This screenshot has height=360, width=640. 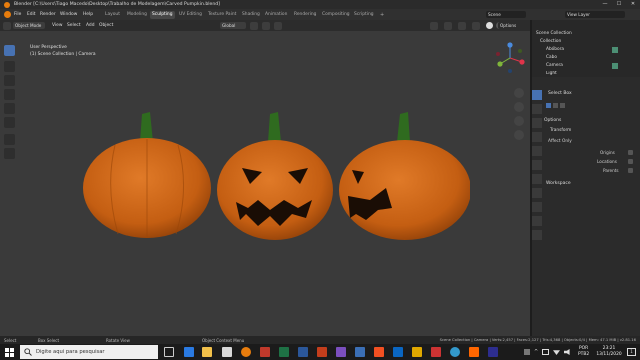 What do you see at coordinates (560, 130) in the screenshot?
I see `transform-panel-header: Transform` at bounding box center [560, 130].